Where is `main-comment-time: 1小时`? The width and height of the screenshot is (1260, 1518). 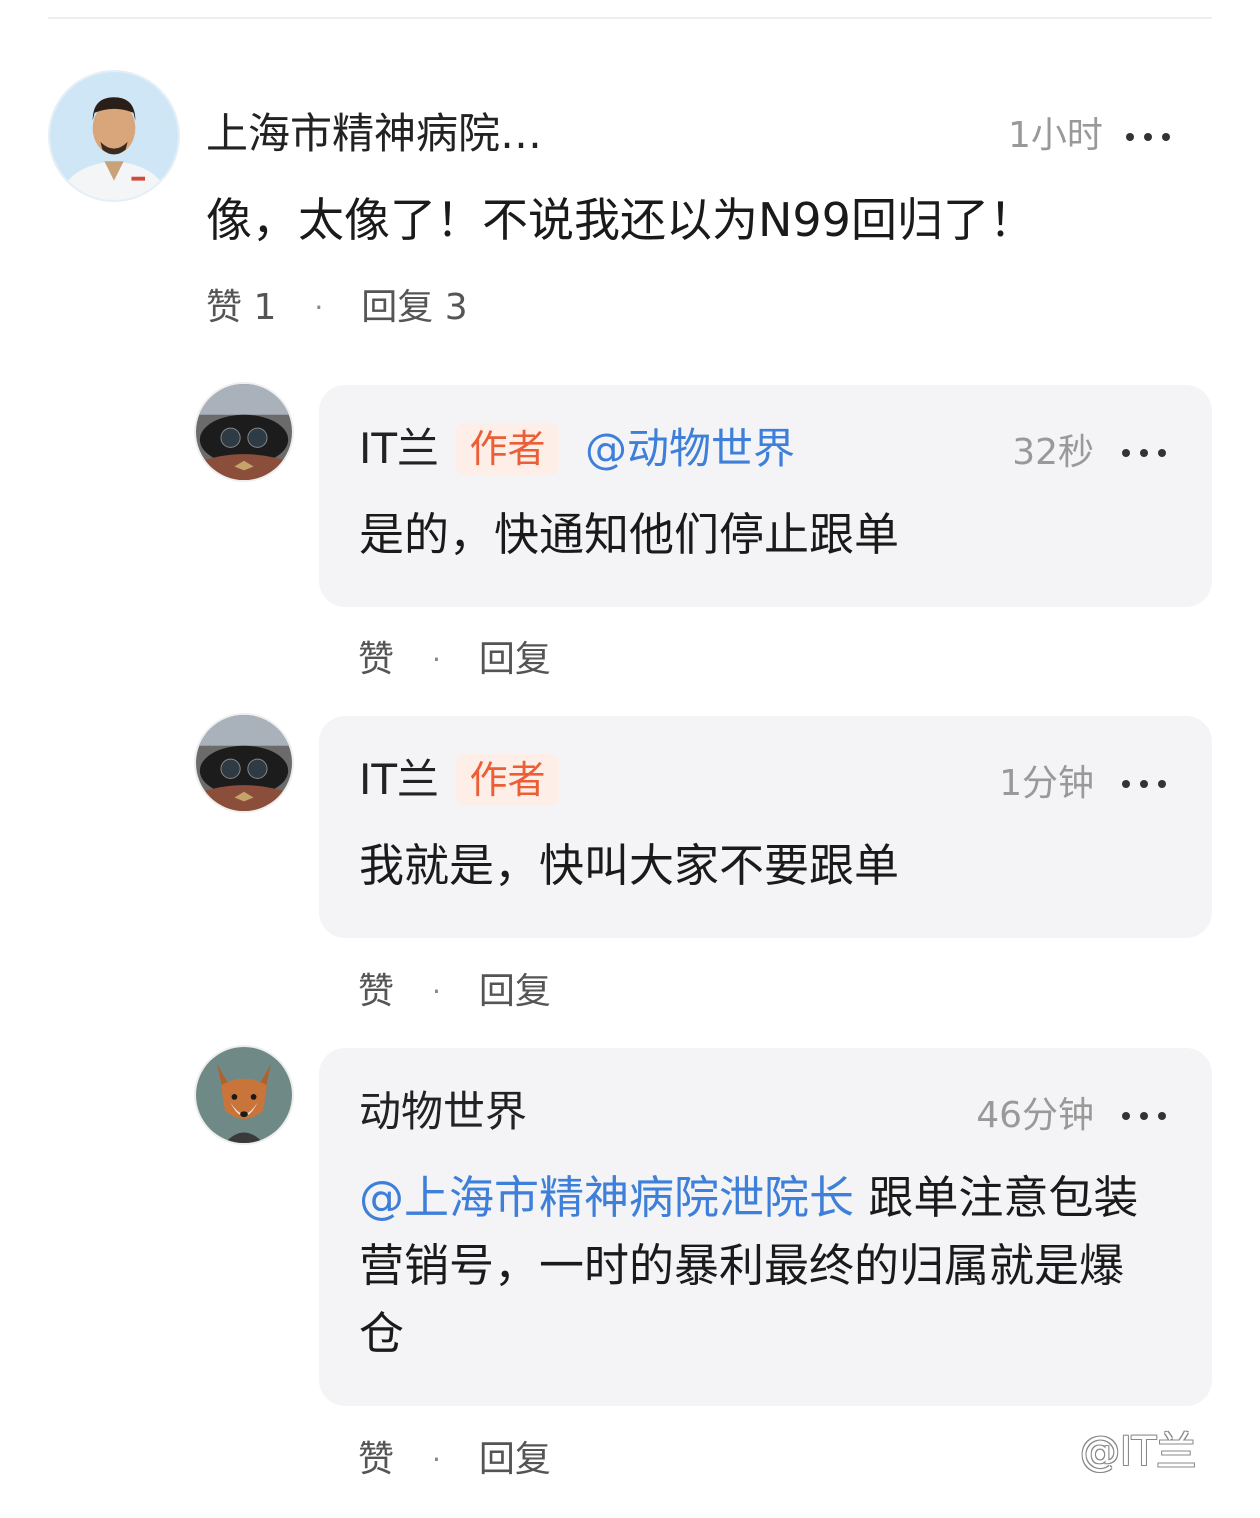
main-comment-time: 1小时 is located at coordinates (1055, 135).